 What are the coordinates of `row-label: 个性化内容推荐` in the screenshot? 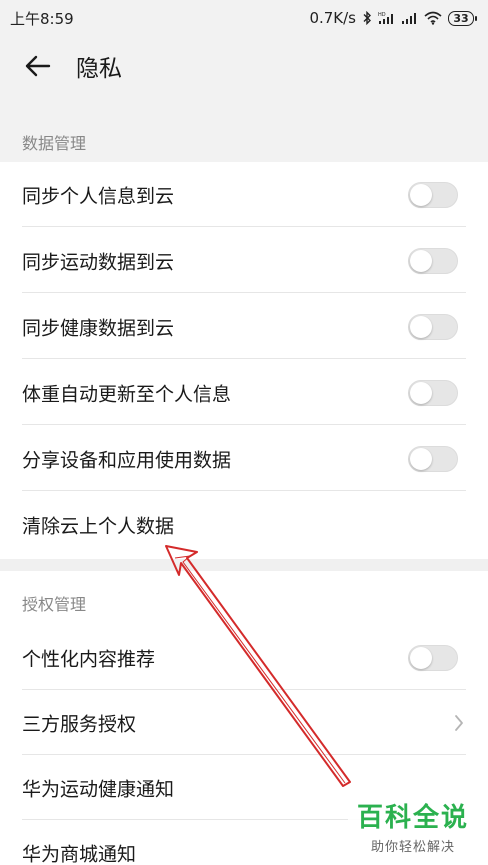 It's located at (89, 659).